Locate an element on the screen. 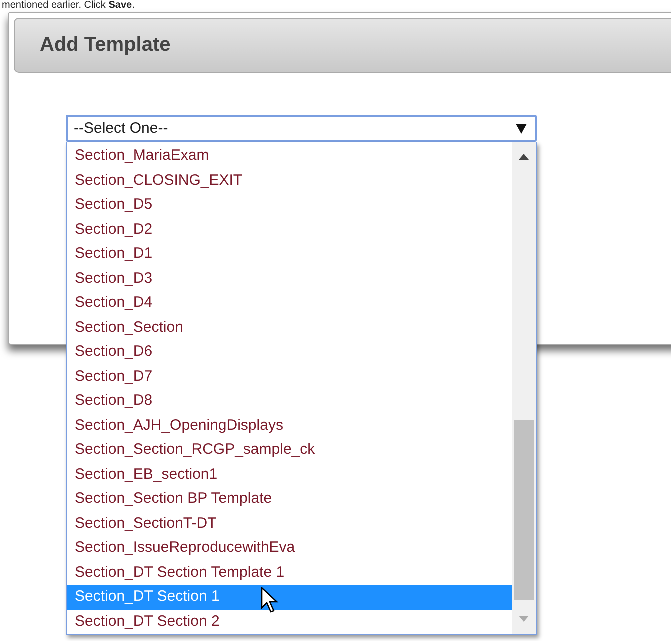 This screenshot has height=641, width=671. scrollbar-thumb is located at coordinates (524, 510).